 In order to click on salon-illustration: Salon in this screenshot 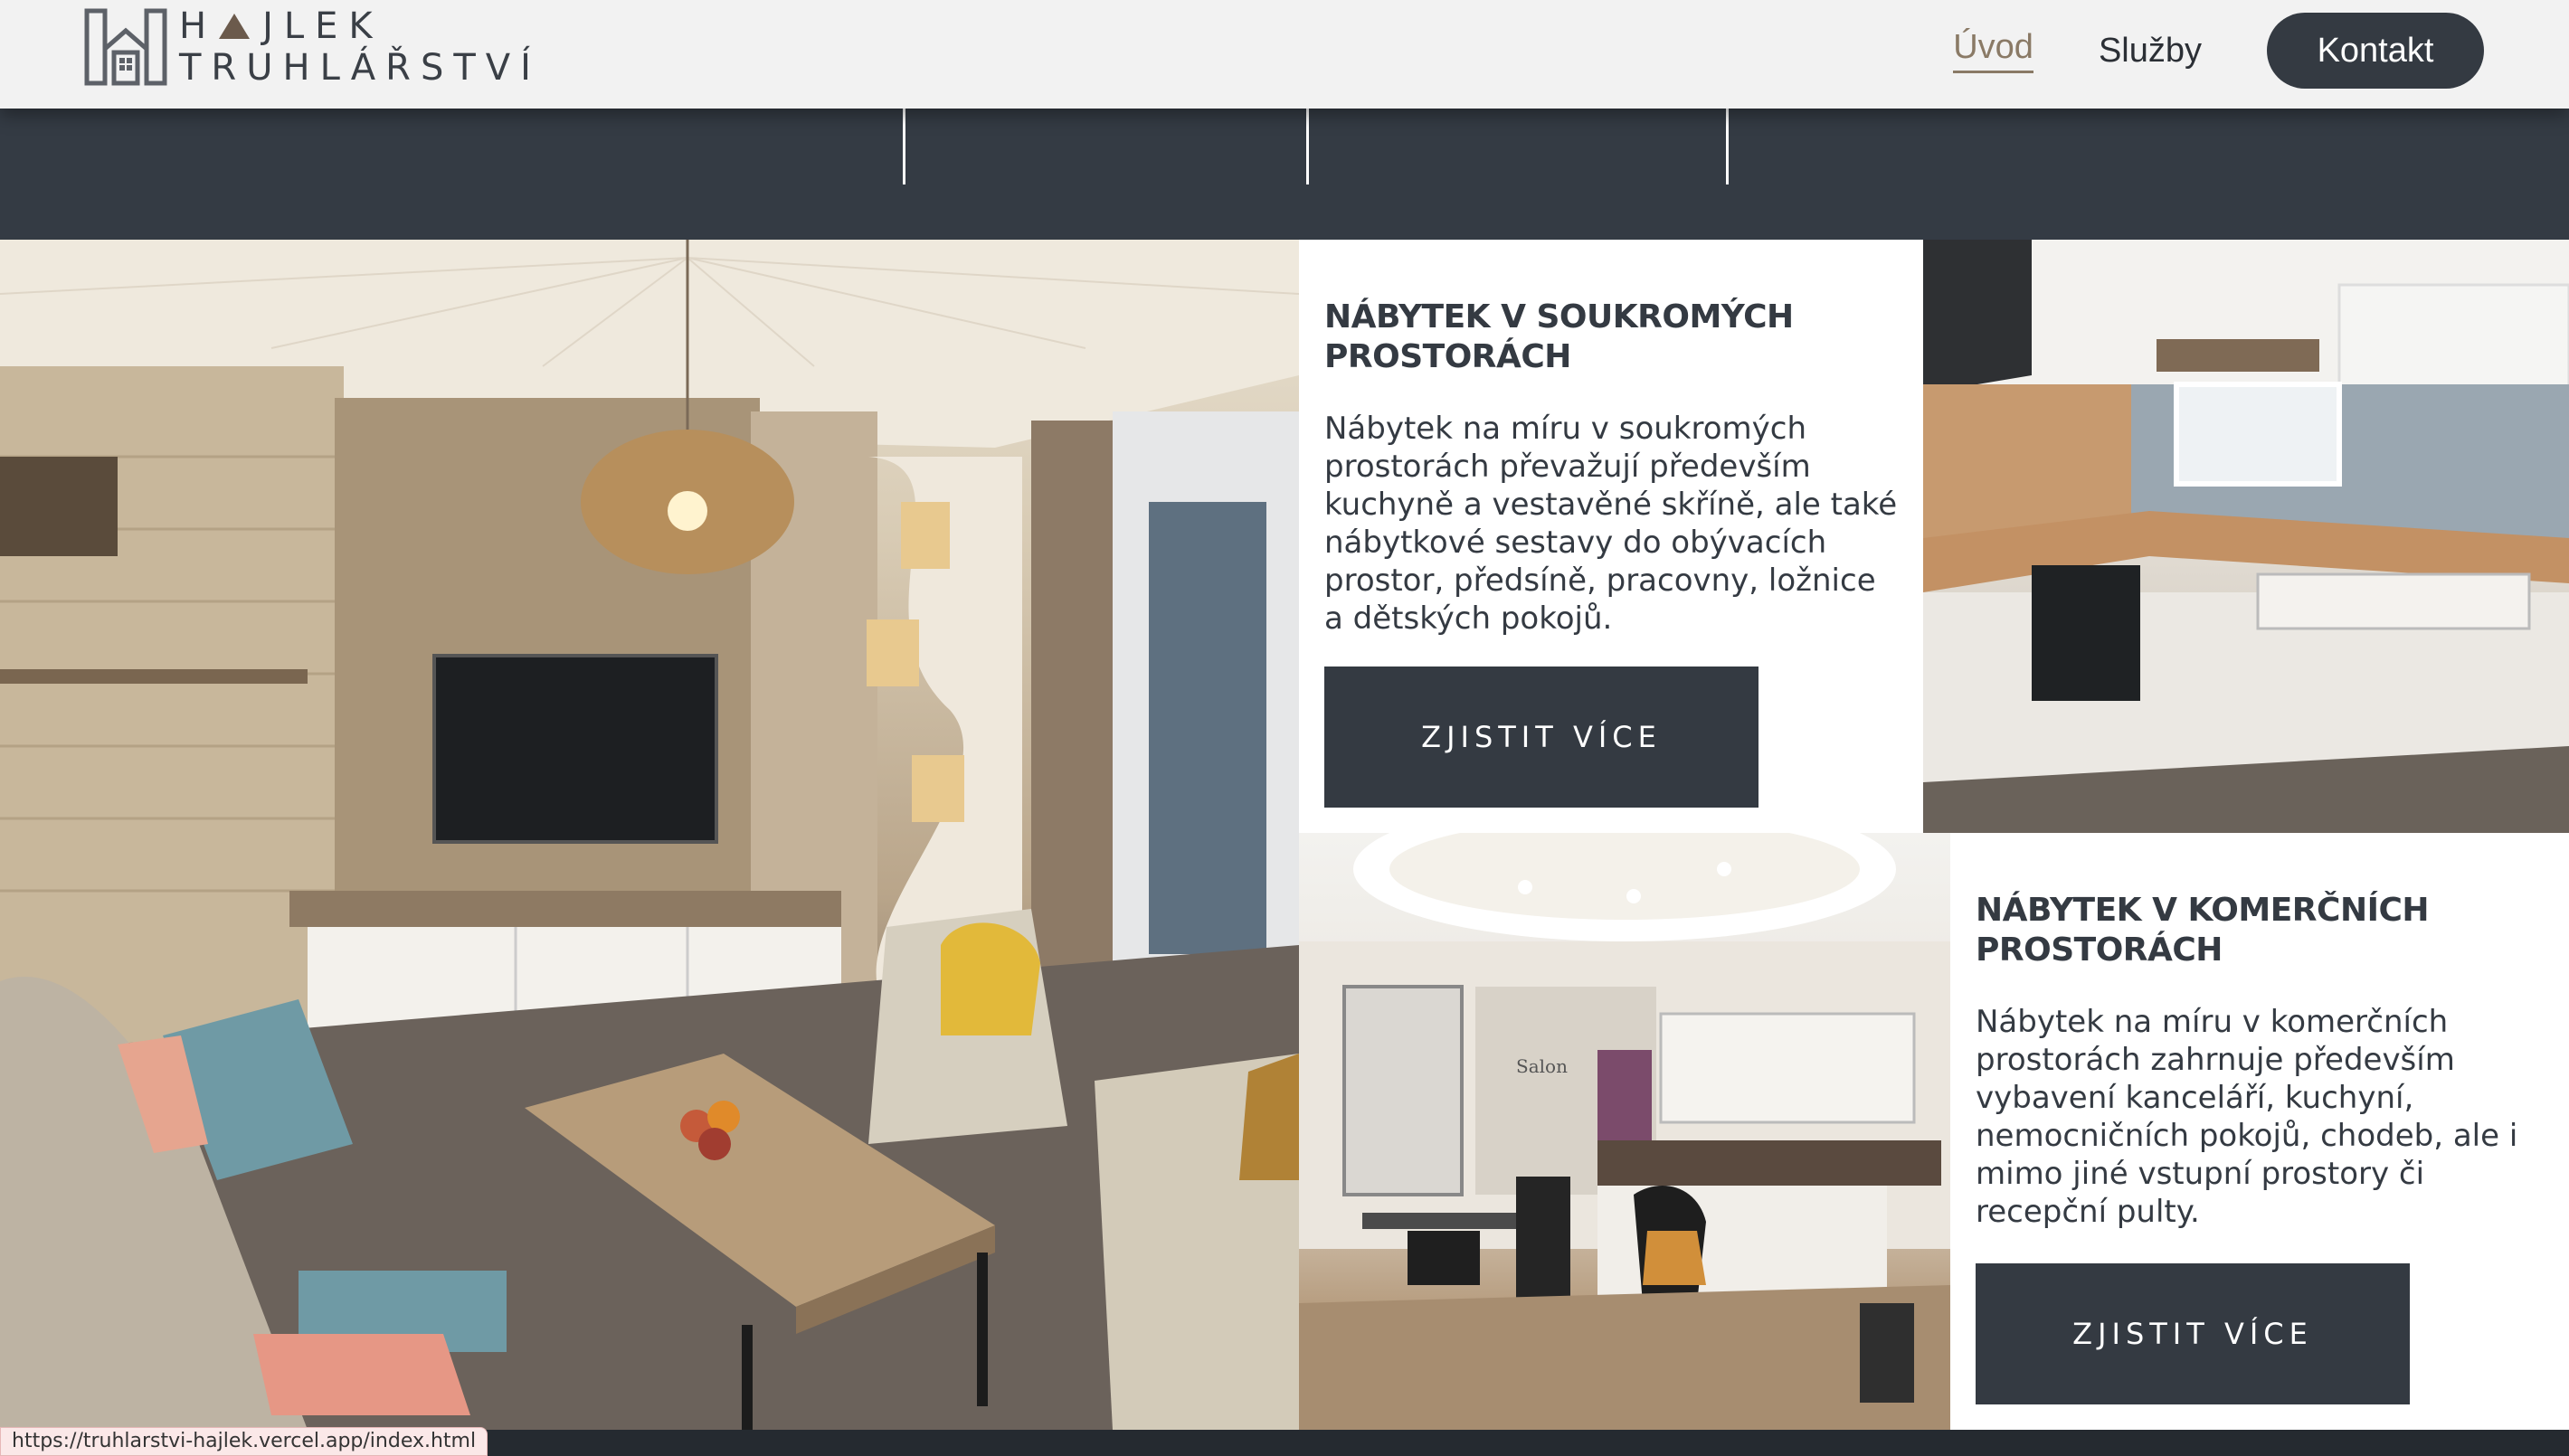, I will do `click(1625, 1132)`.